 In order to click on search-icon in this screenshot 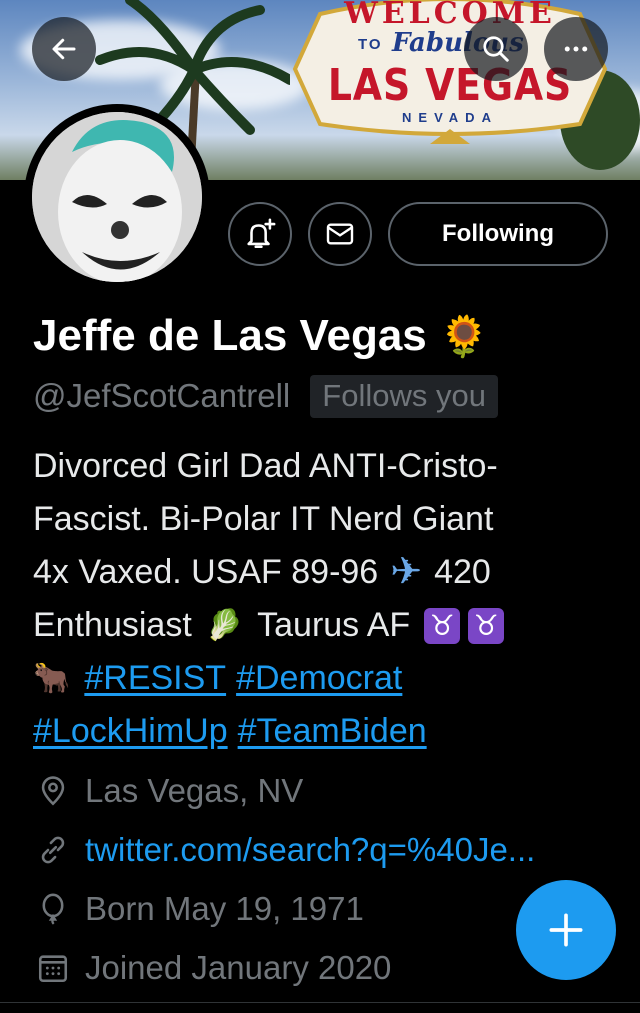, I will do `click(496, 49)`.